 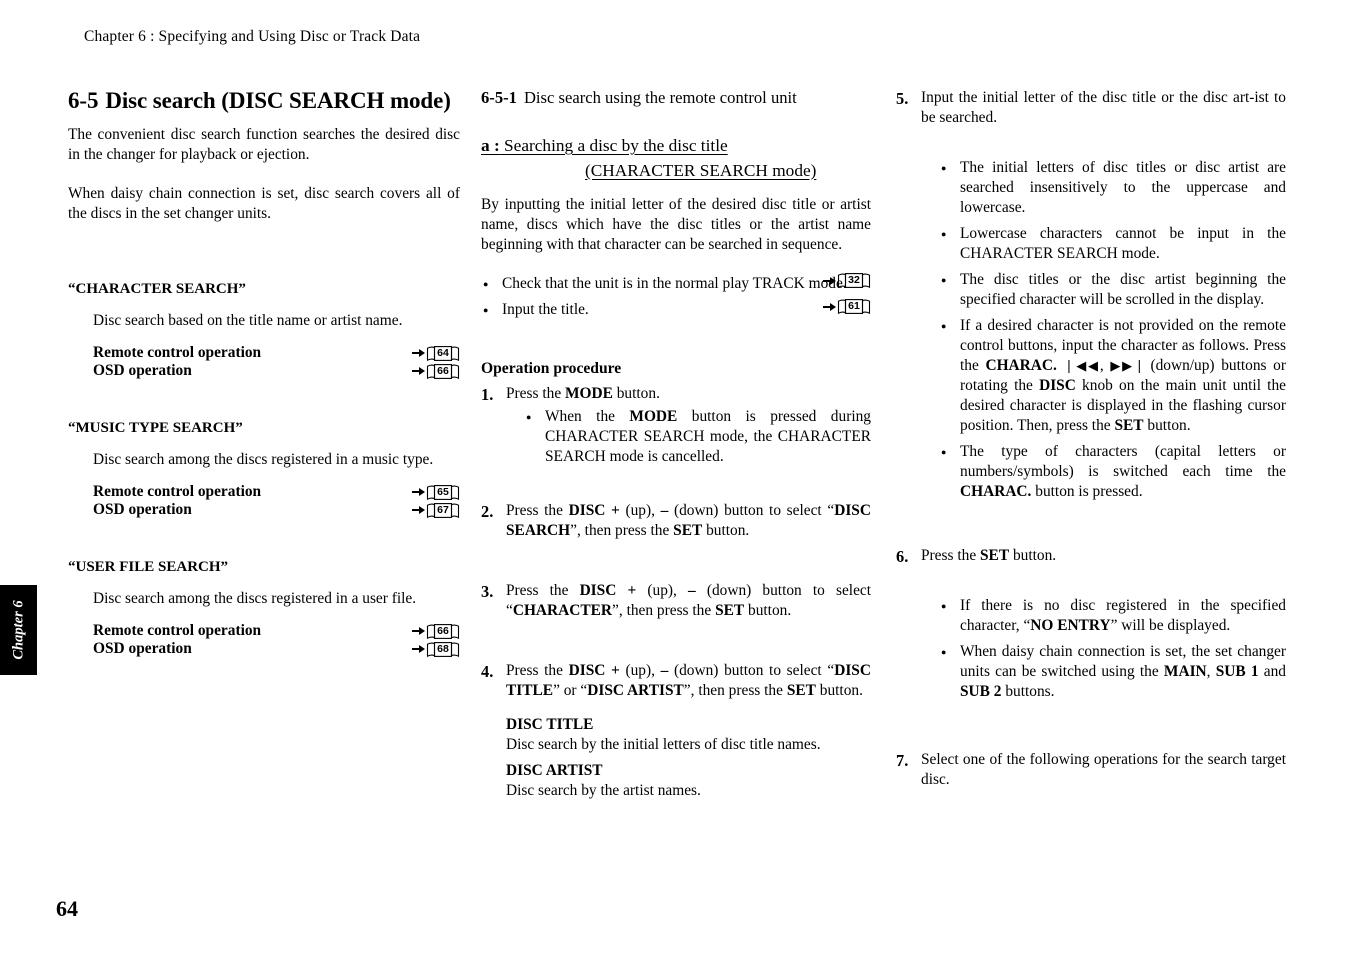 I want to click on page-reference: 68, so click(x=436, y=649).